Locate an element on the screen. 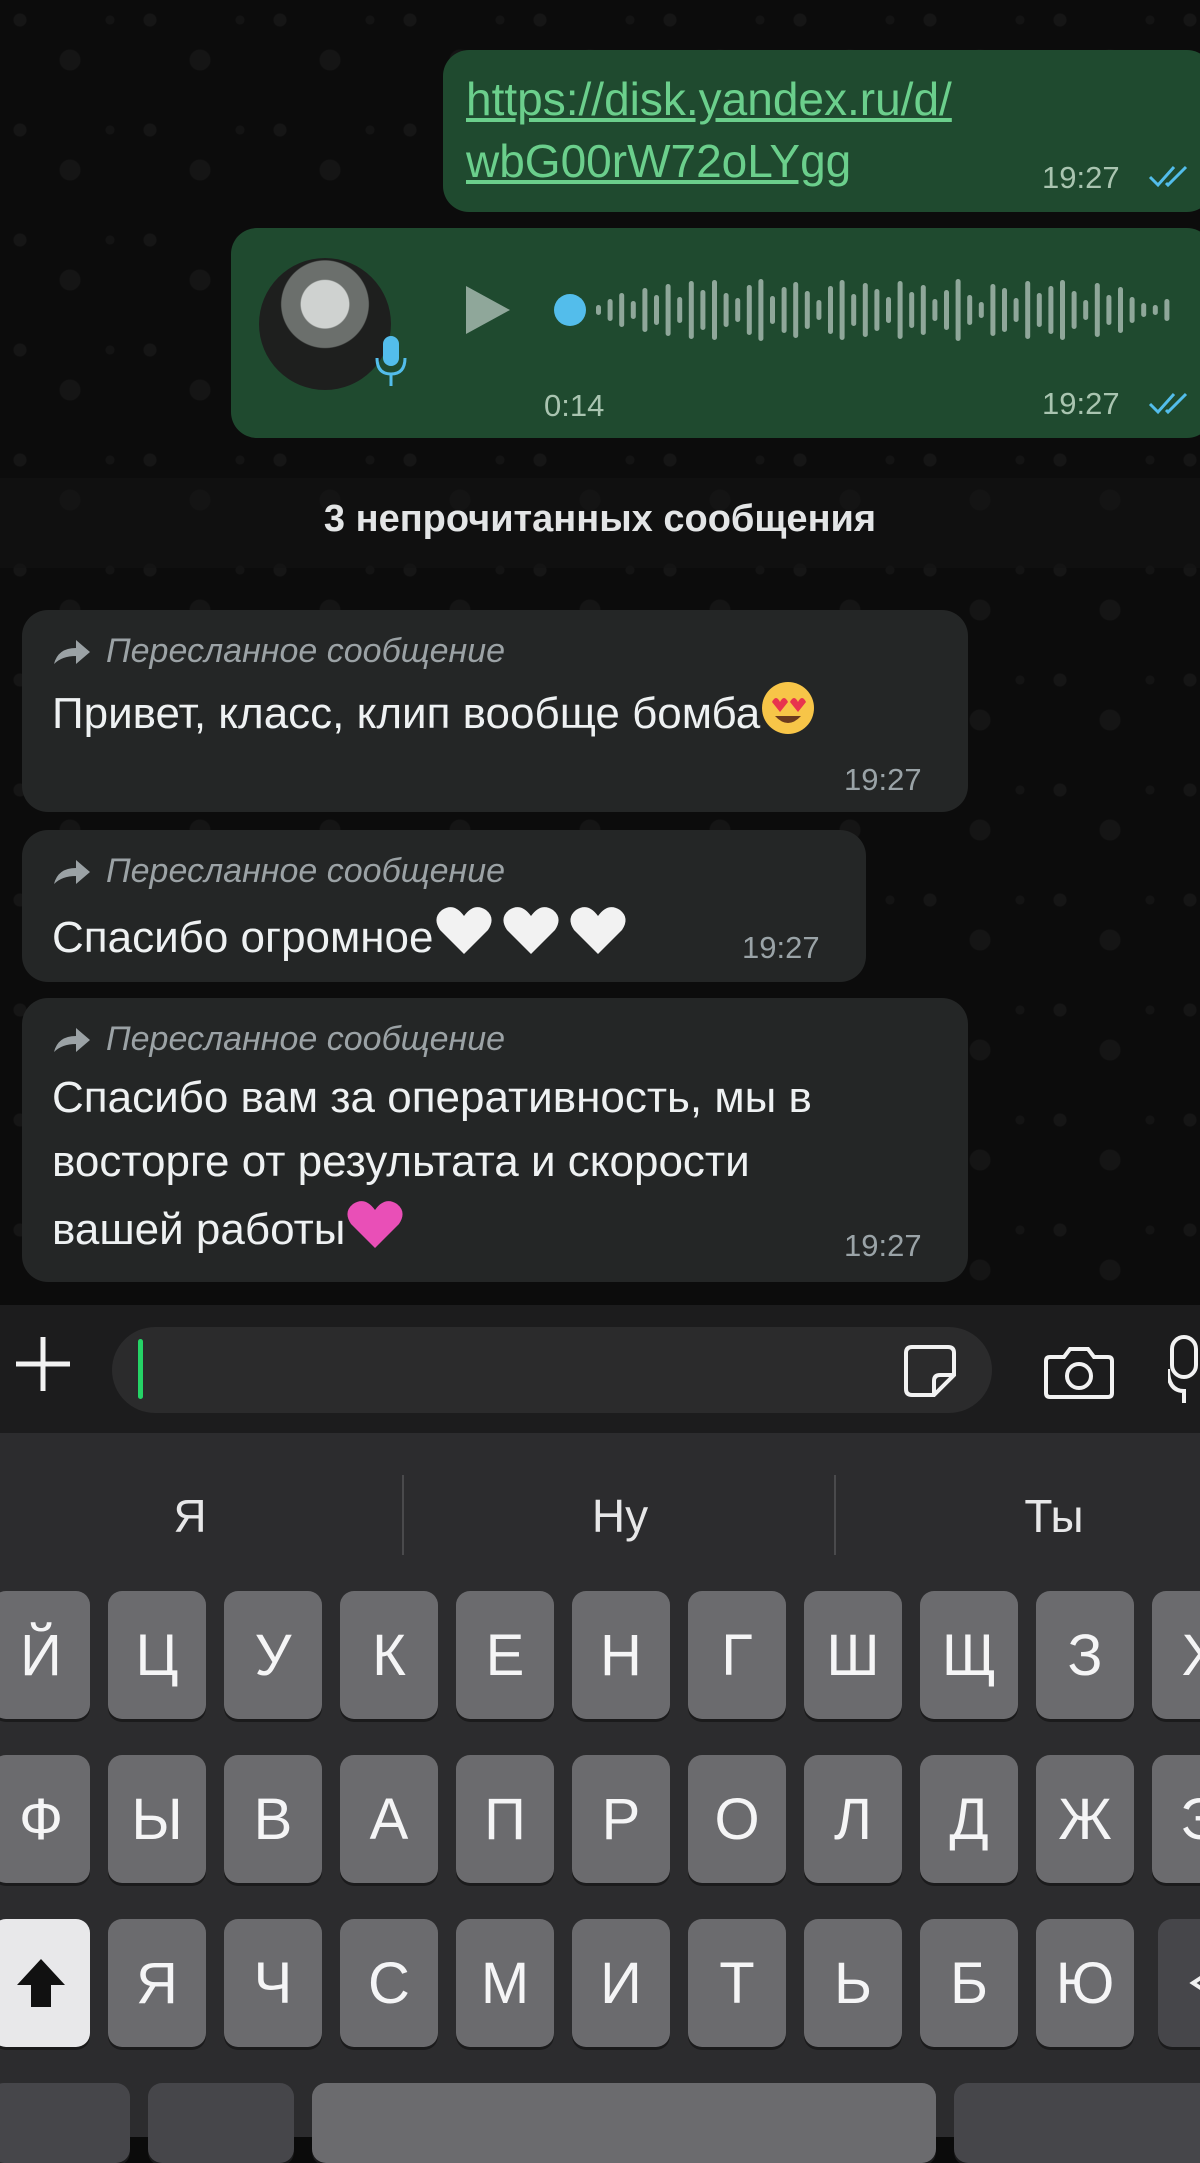 This screenshot has width=1200, height=2163. key-3-row3: С is located at coordinates (389, 1983).